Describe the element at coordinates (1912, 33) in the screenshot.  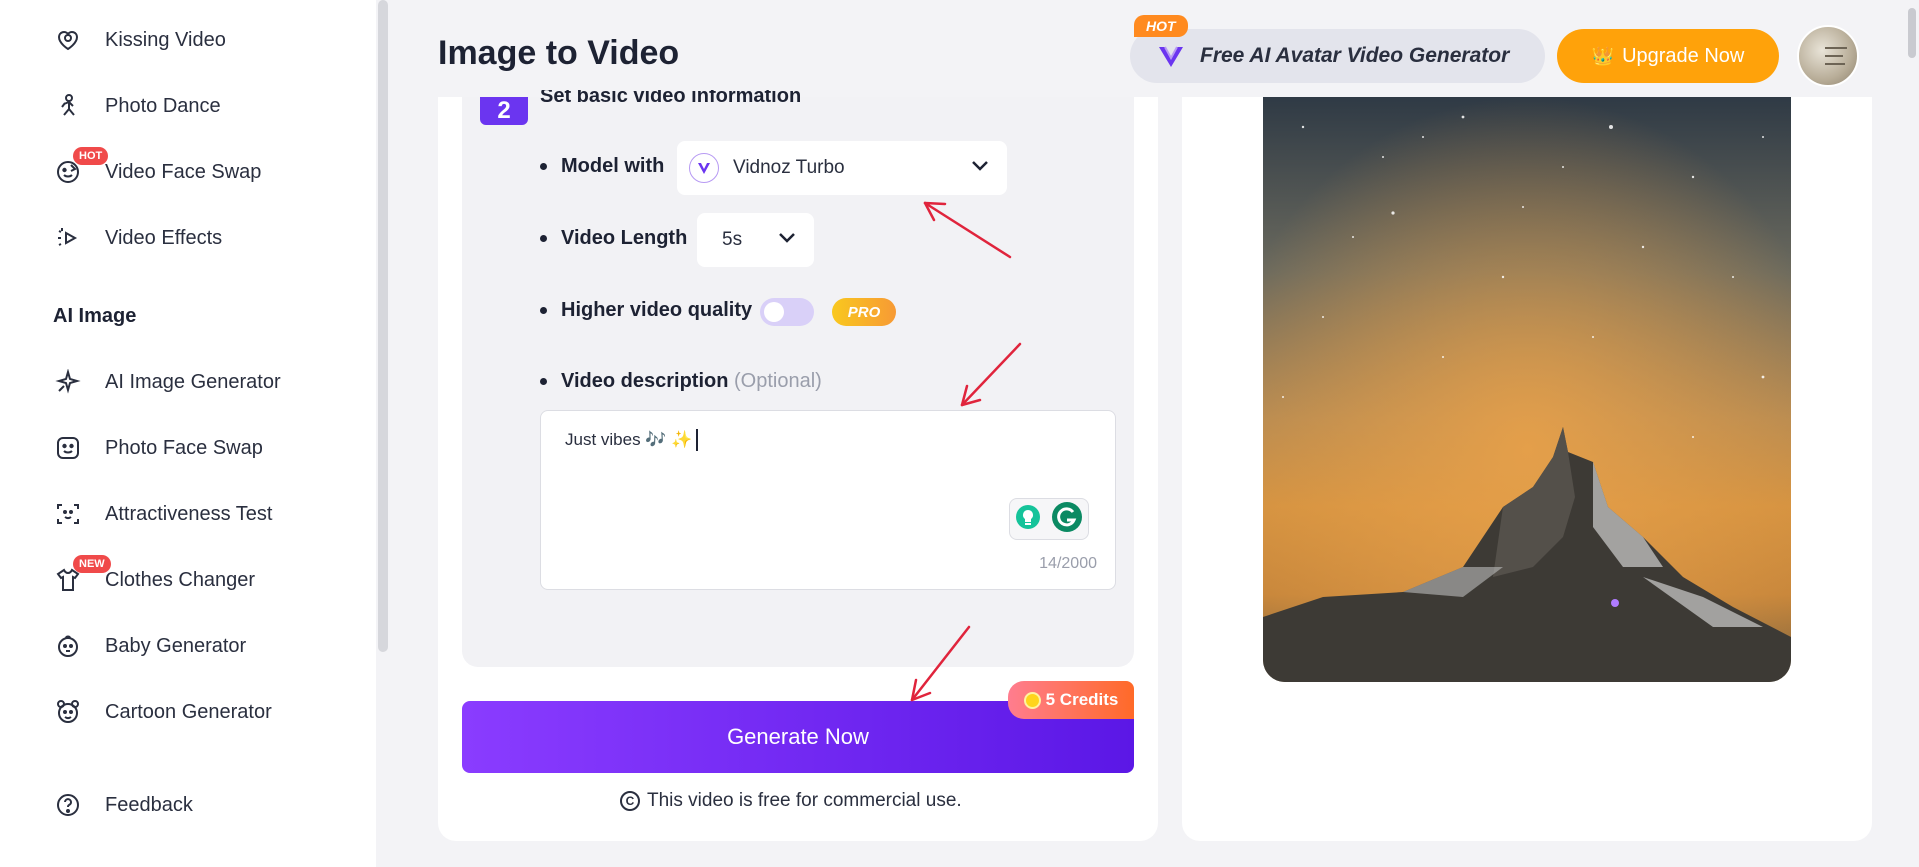
I see `page-scrollbar-thumb` at that location.